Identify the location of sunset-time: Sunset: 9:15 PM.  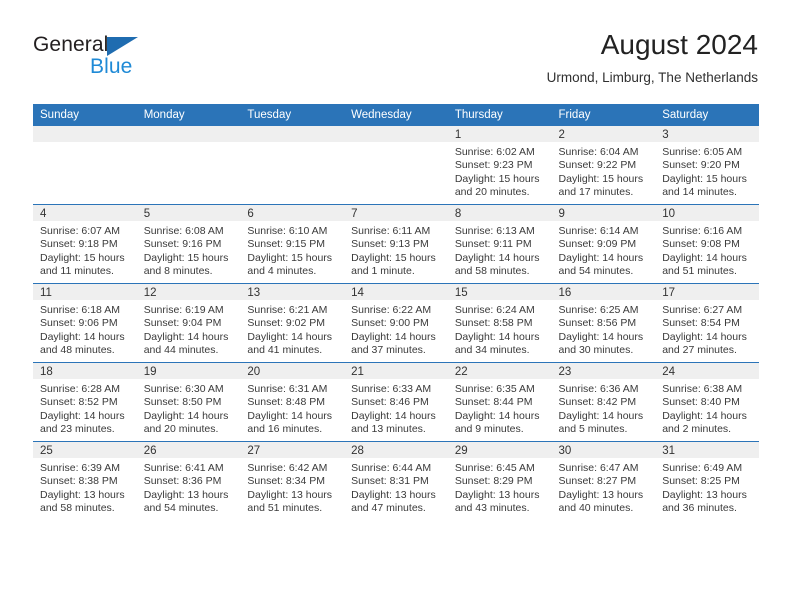
(286, 244).